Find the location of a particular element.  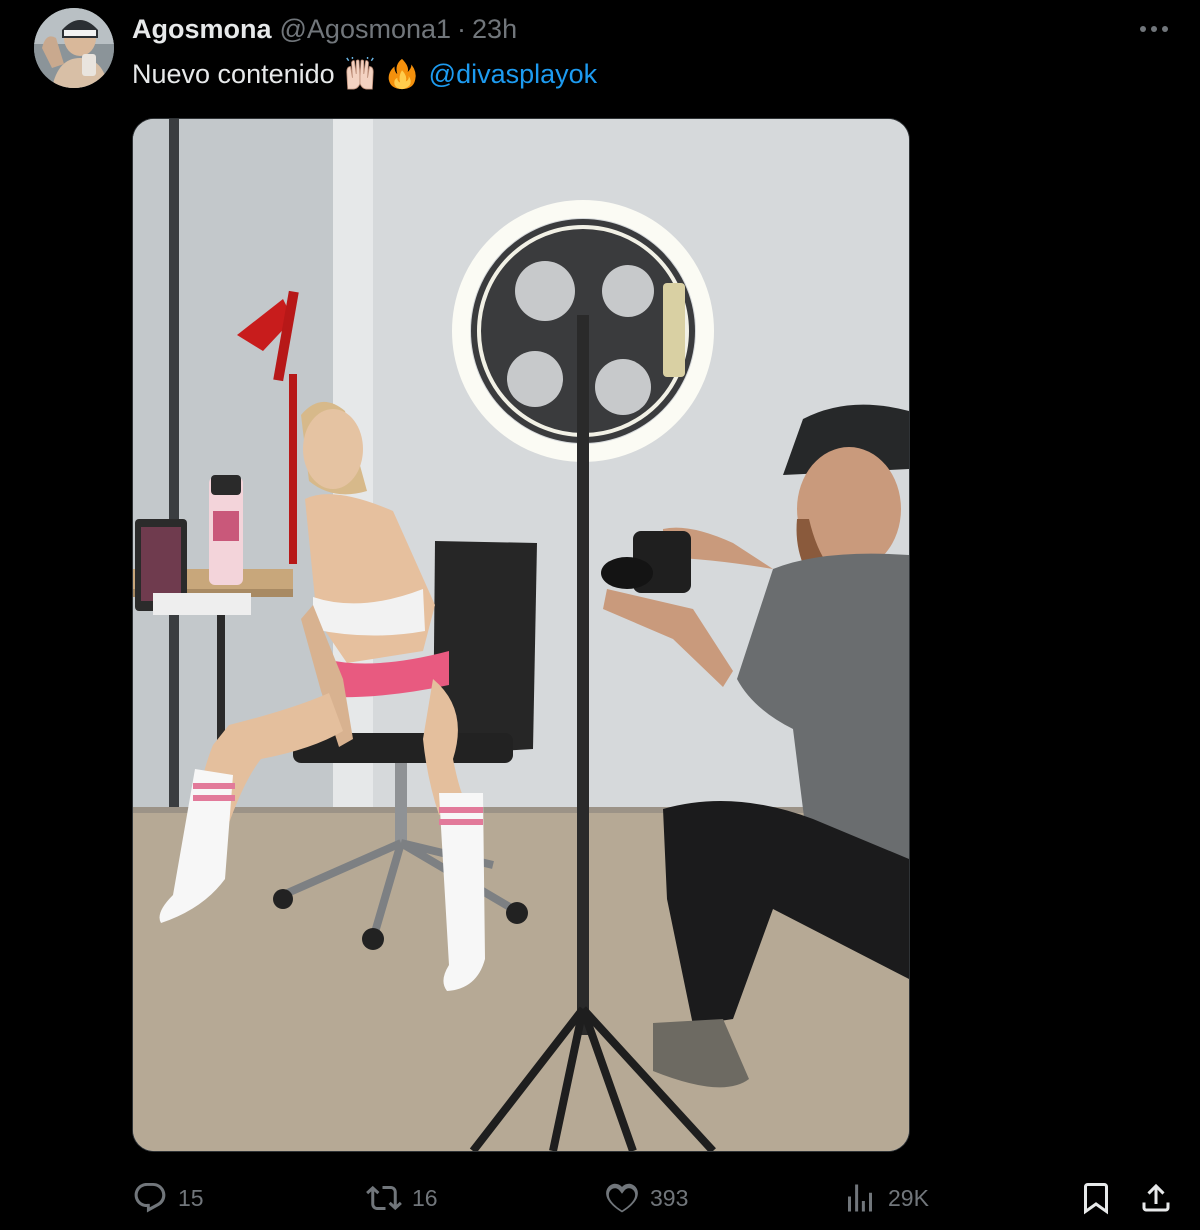

raised-hands-emoji is located at coordinates (359, 73).